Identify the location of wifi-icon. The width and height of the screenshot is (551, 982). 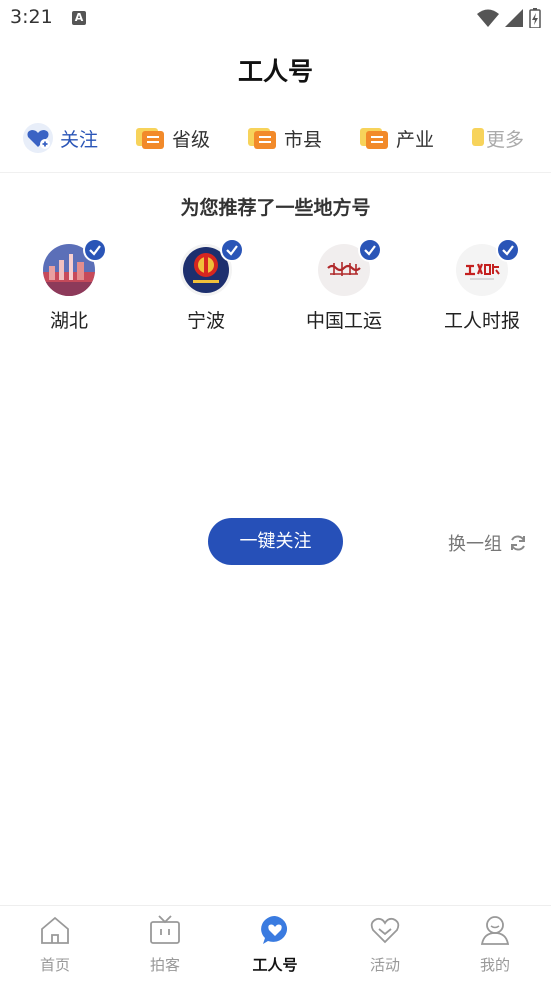
(488, 18).